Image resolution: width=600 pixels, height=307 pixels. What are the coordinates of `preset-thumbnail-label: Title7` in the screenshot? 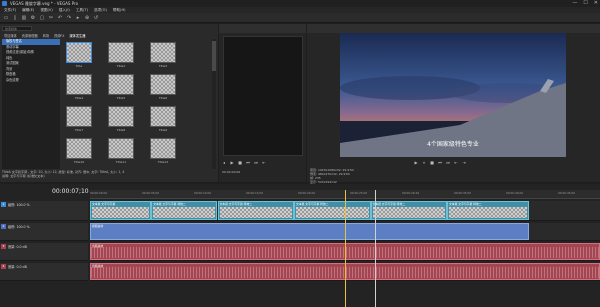 It's located at (79, 130).